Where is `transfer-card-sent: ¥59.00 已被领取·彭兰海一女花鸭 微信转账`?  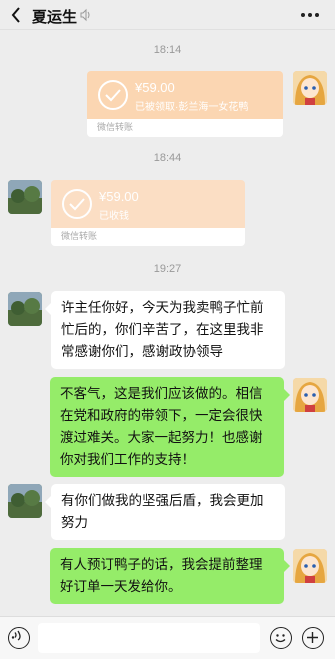
transfer-card-sent: ¥59.00 已被领取·彭兰海一女花鸭 微信转账 is located at coordinates (185, 104).